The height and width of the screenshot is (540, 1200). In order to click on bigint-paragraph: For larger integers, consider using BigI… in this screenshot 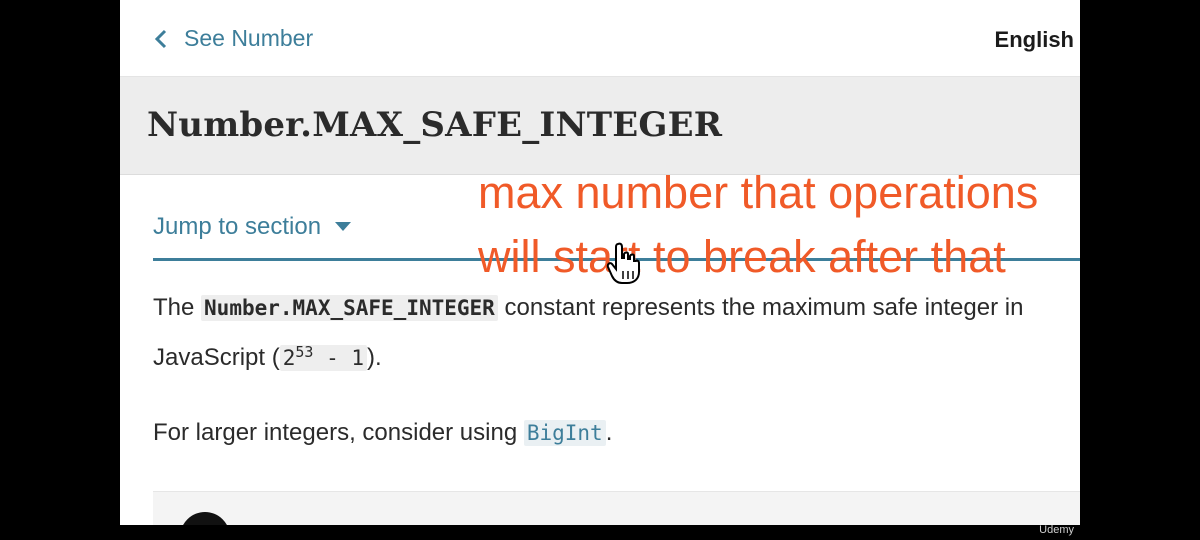, I will do `click(382, 433)`.